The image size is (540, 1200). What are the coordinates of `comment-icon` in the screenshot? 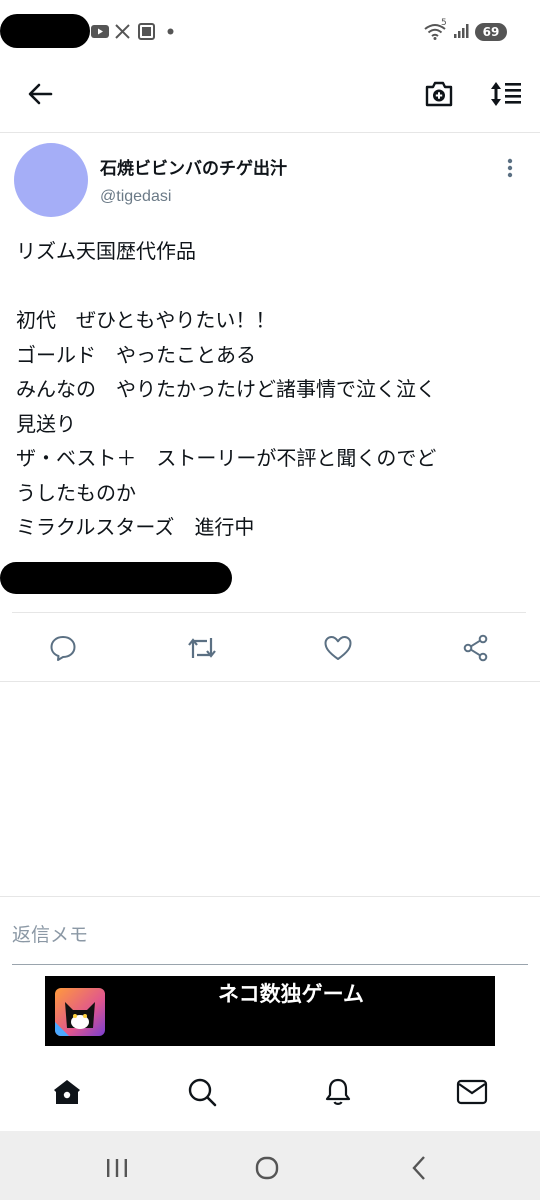 It's located at (63, 648).